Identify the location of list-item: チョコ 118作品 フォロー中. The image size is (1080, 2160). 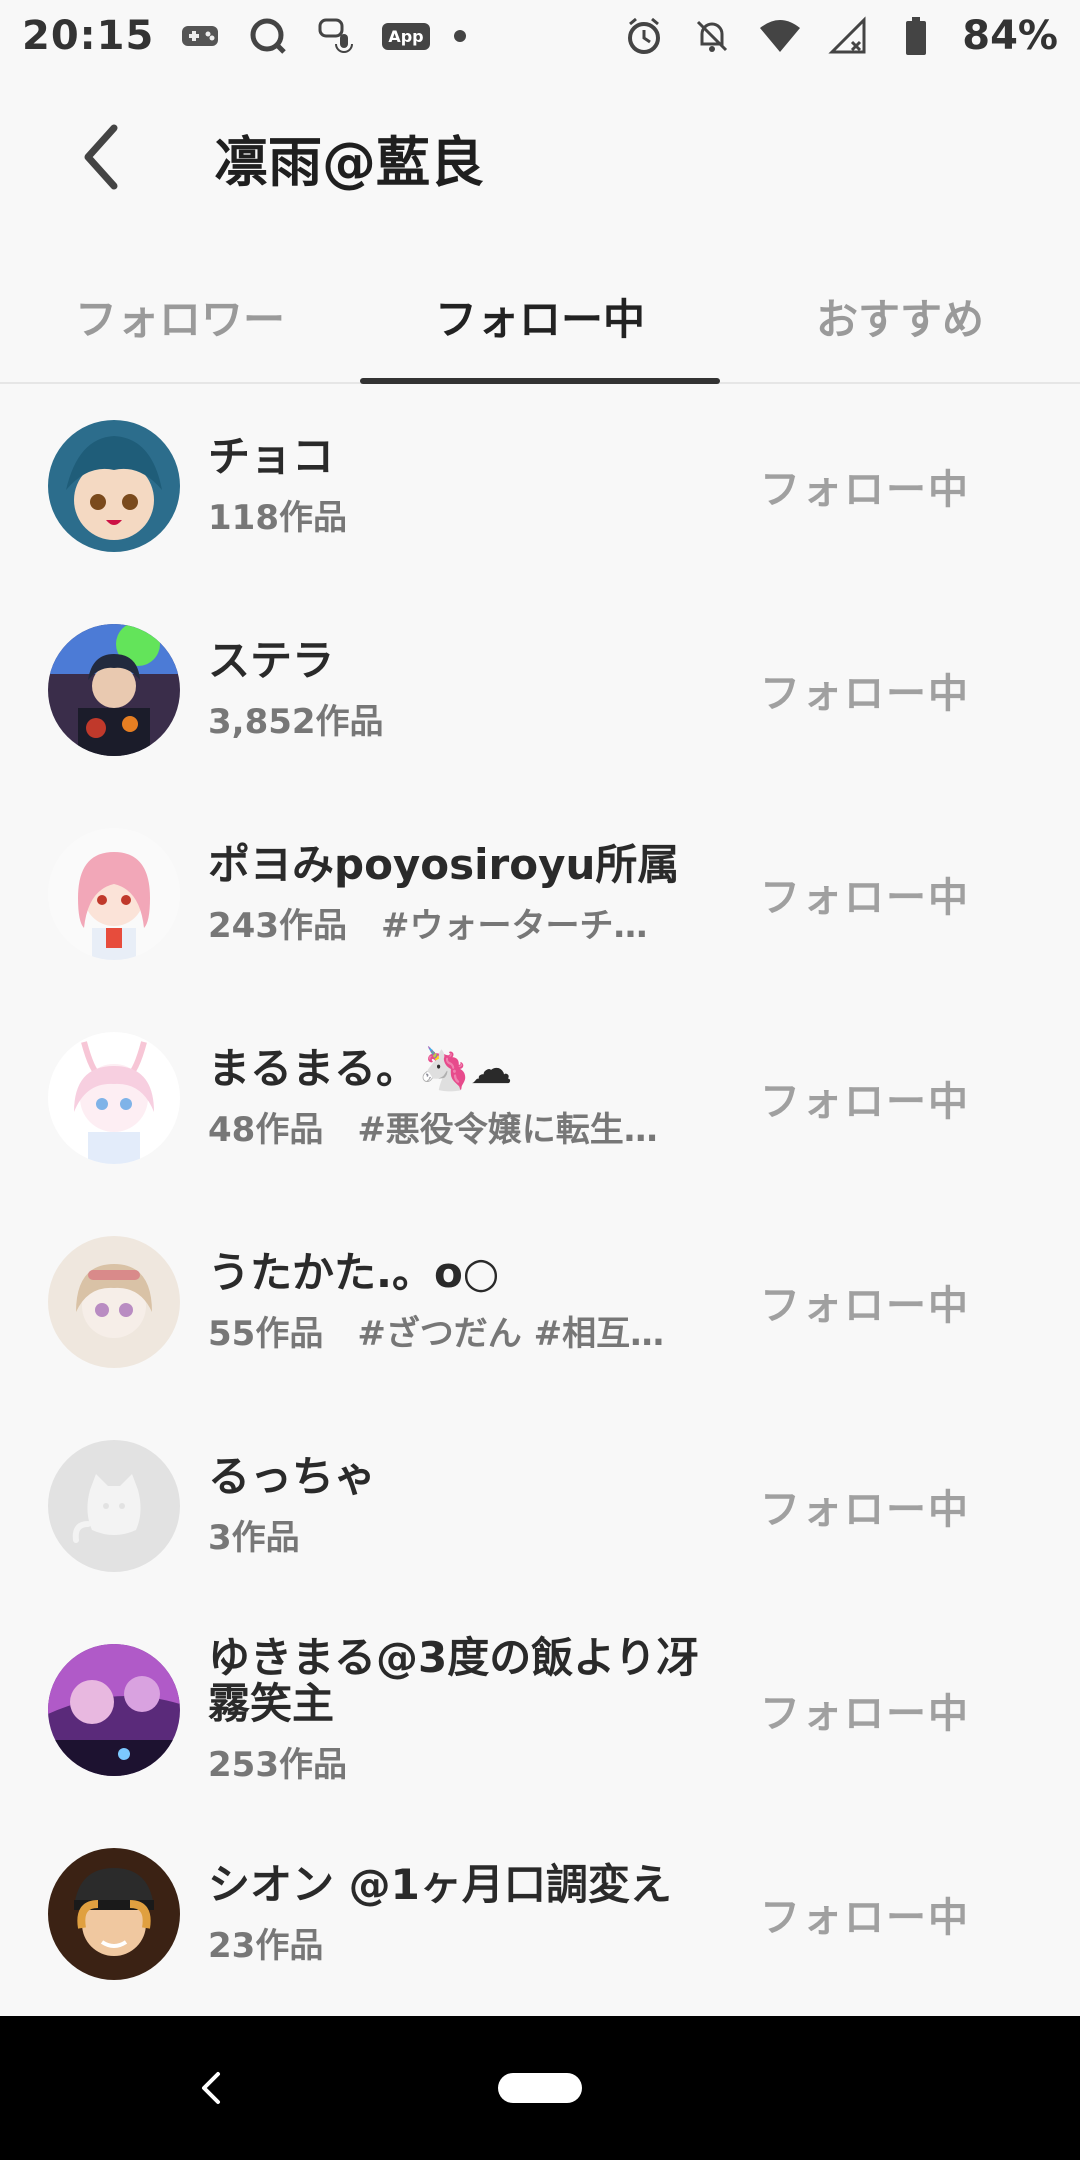
(540, 486).